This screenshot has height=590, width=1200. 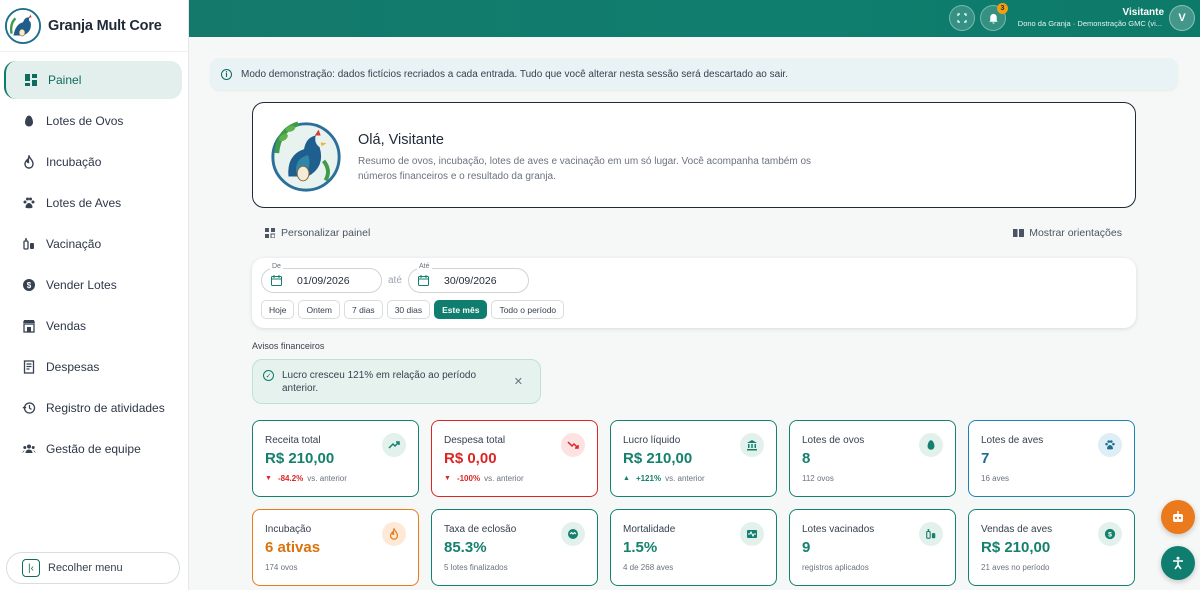 I want to click on kpi-value: 1.5%, so click(x=640, y=547).